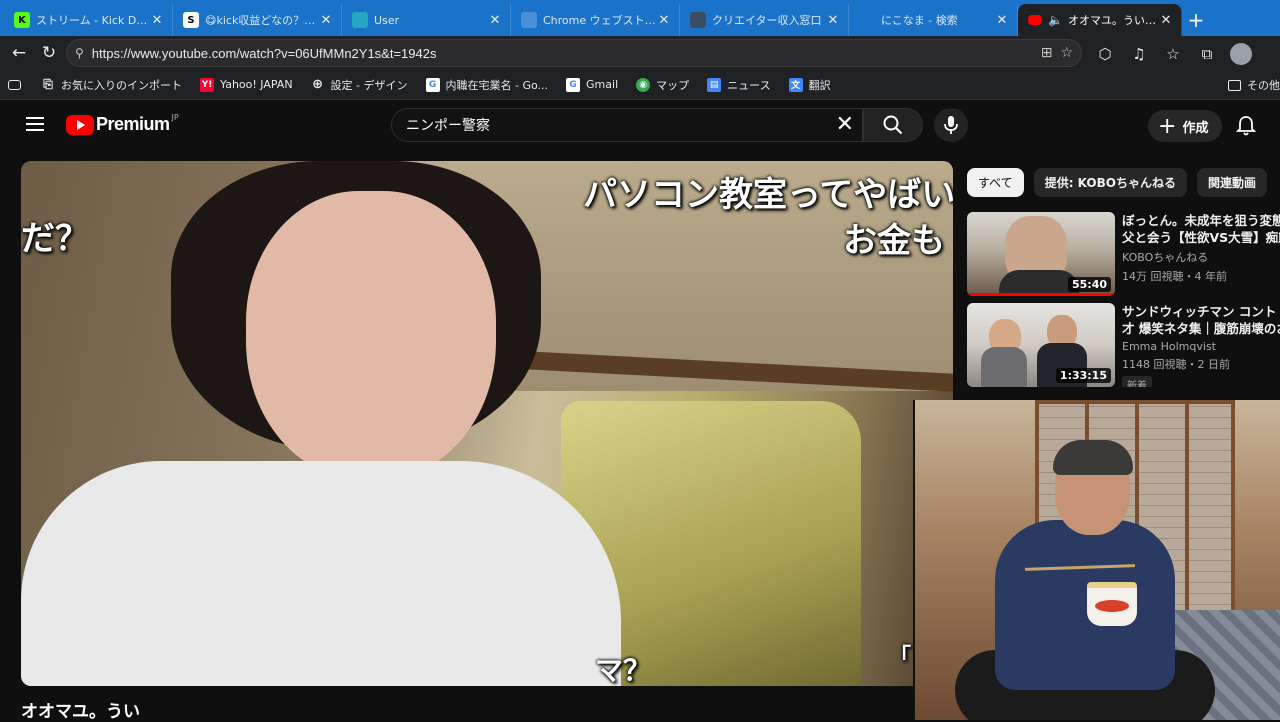 This screenshot has width=1280, height=722. I want to click on bookmark-label: お気に入りのインポート, so click(121, 85).